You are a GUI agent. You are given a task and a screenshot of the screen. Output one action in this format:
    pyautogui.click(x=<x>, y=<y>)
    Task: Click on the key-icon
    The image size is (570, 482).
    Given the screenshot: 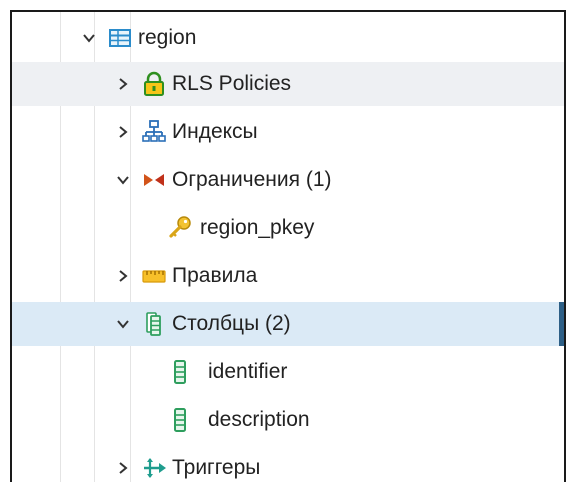 What is the action you would take?
    pyautogui.click(x=180, y=228)
    